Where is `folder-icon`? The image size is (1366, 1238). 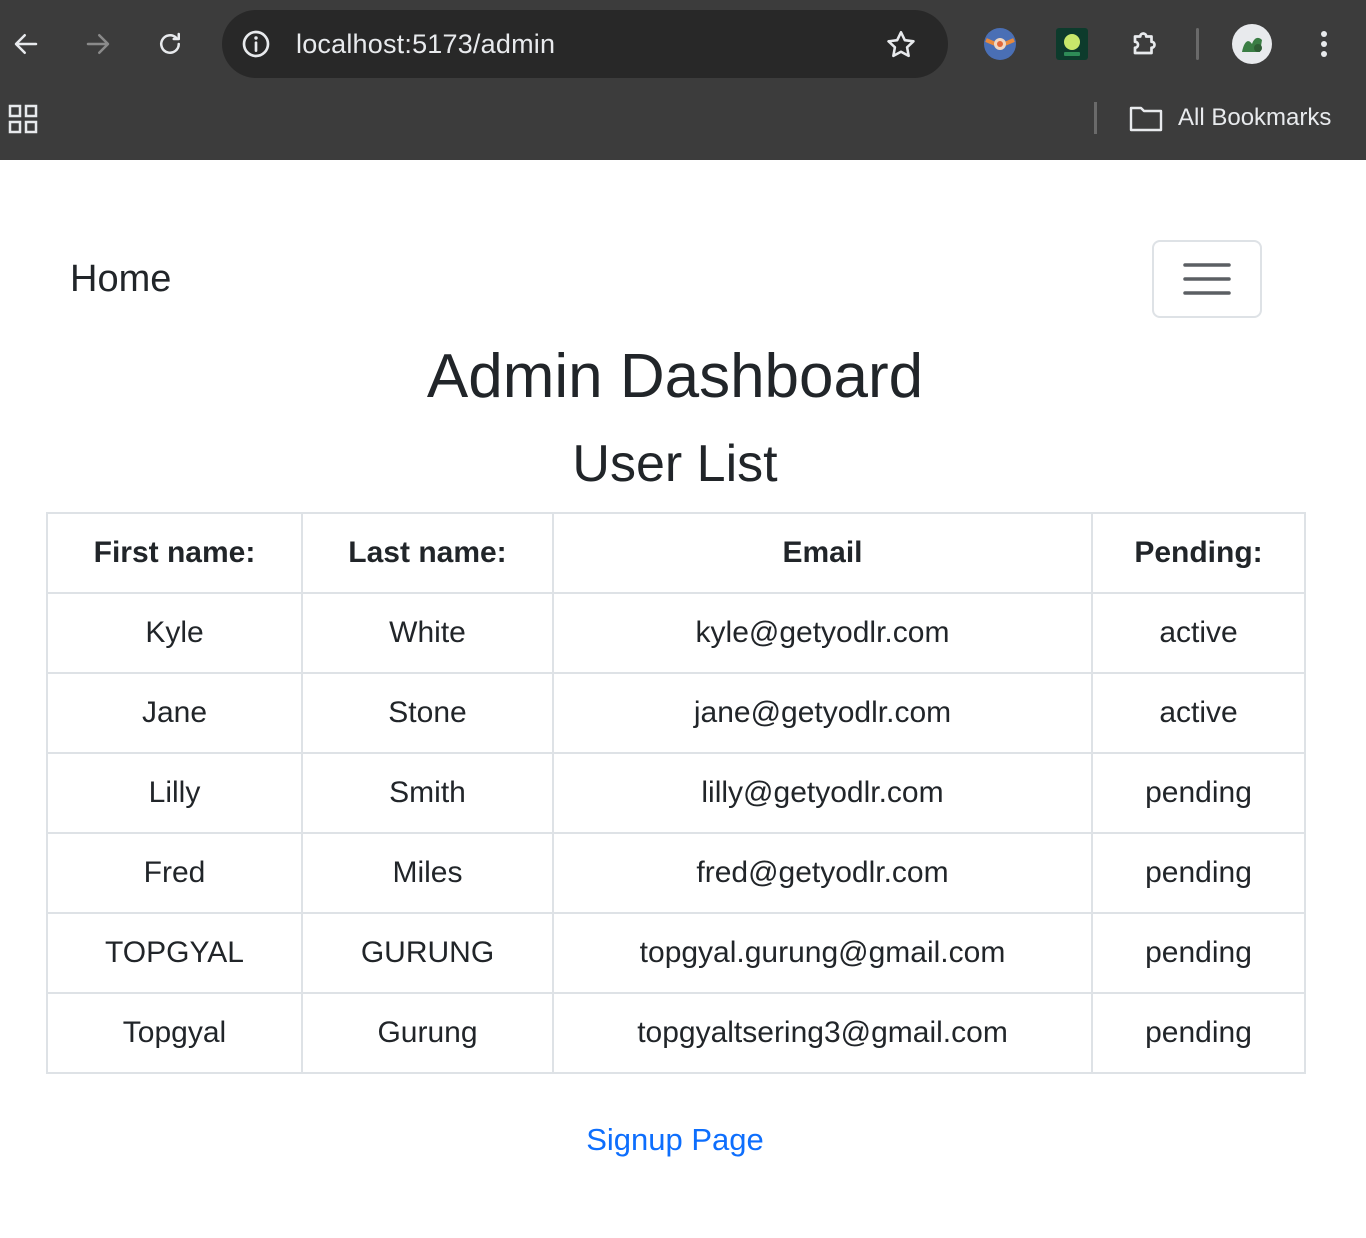 folder-icon is located at coordinates (1146, 118).